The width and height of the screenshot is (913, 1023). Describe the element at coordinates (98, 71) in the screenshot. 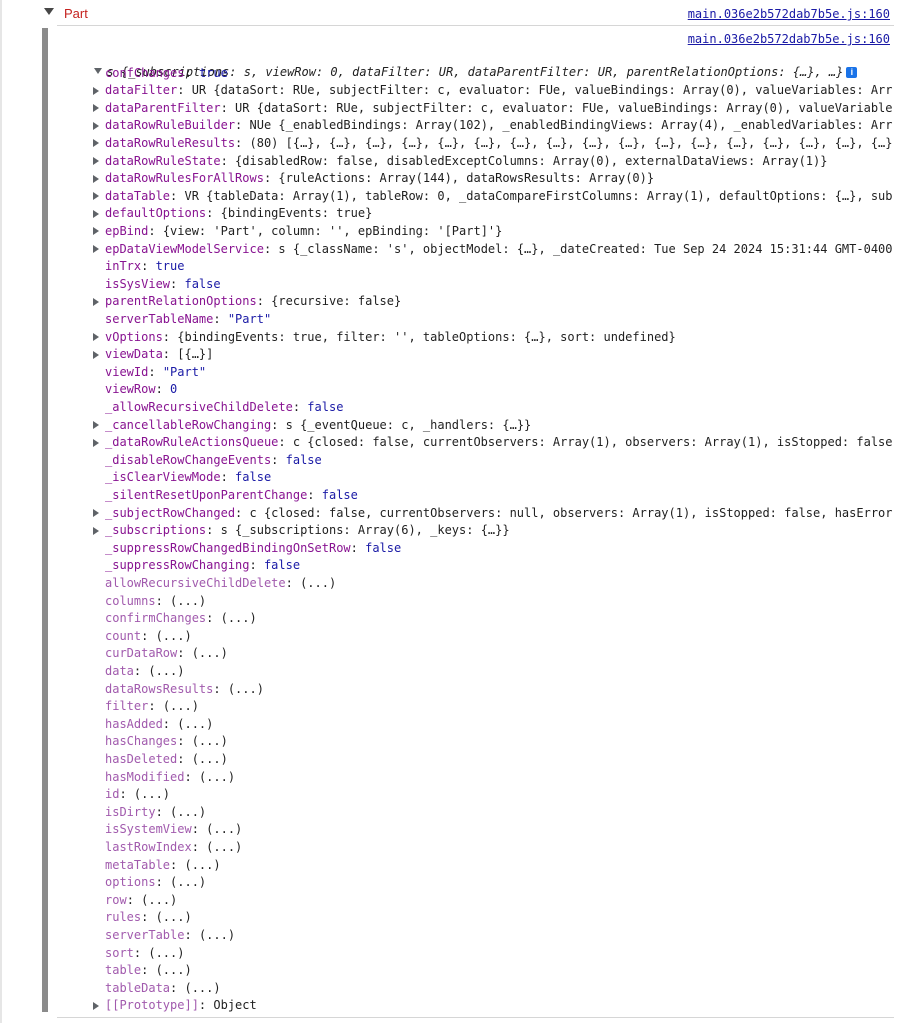

I see `object-expand-caret-icon` at that location.